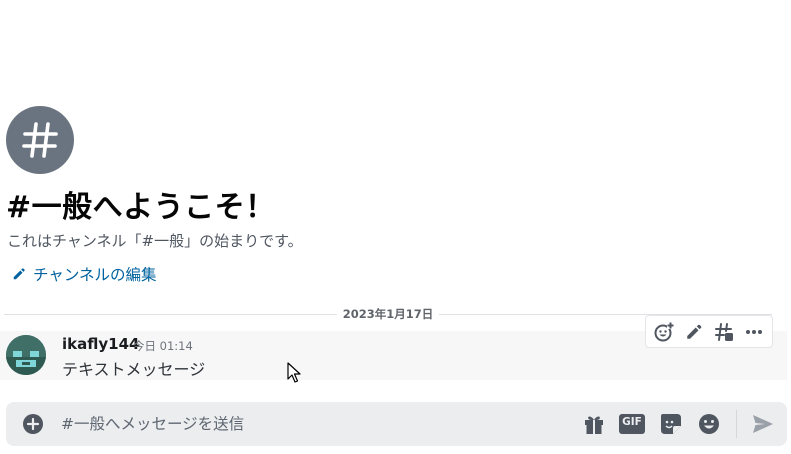  I want to click on sticker-button, so click(671, 424).